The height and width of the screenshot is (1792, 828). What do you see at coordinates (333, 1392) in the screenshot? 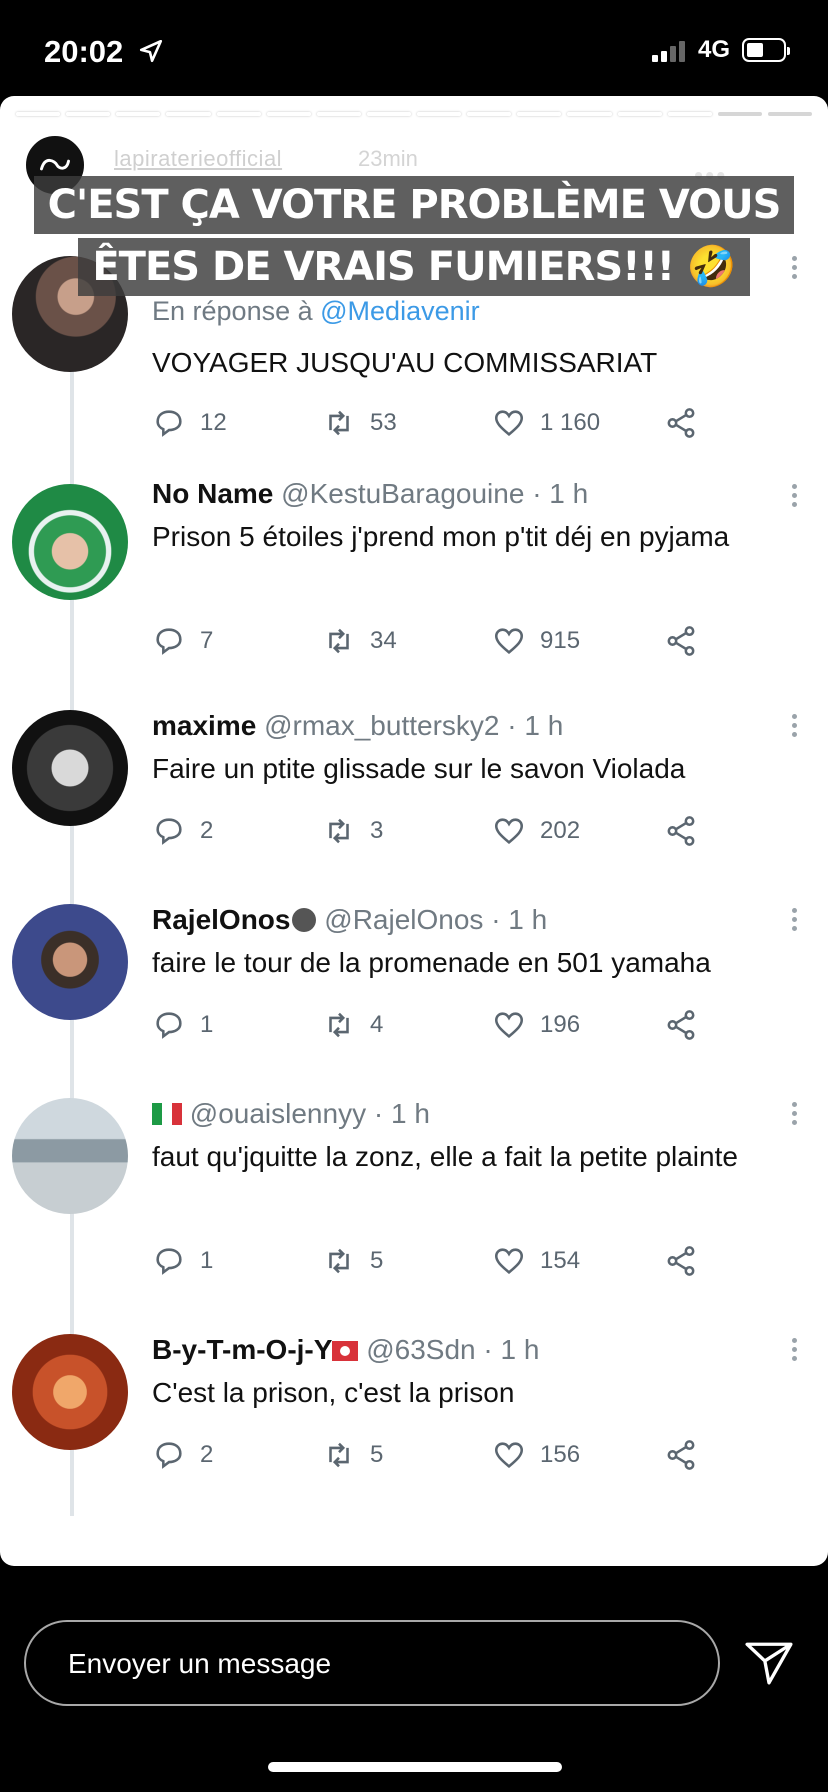
I see `tweet-text: C'est la prison, c'est la prison` at bounding box center [333, 1392].